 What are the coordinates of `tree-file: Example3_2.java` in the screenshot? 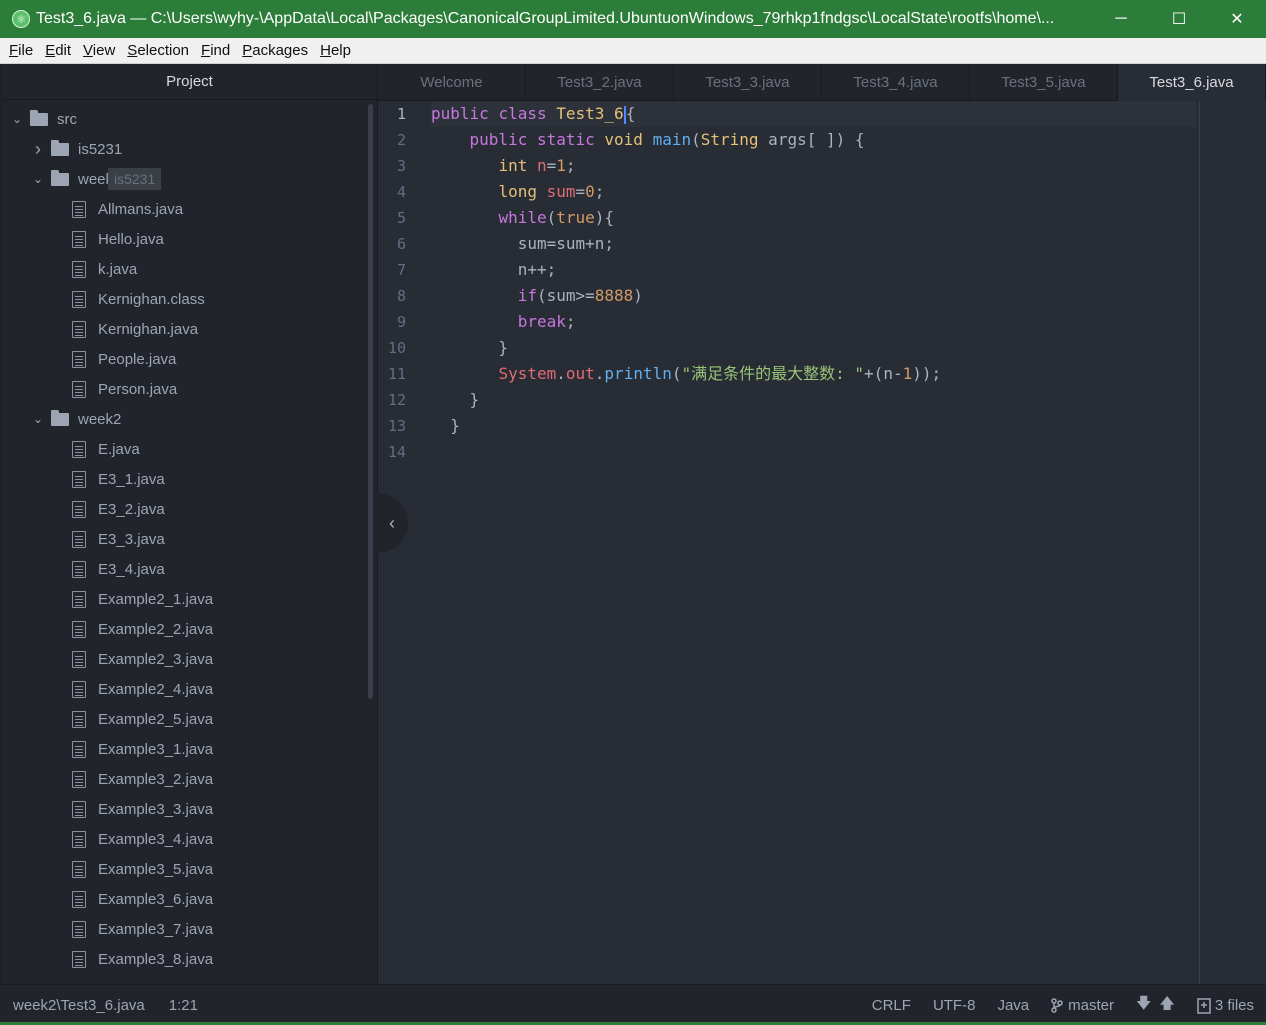 It's located at (185, 779).